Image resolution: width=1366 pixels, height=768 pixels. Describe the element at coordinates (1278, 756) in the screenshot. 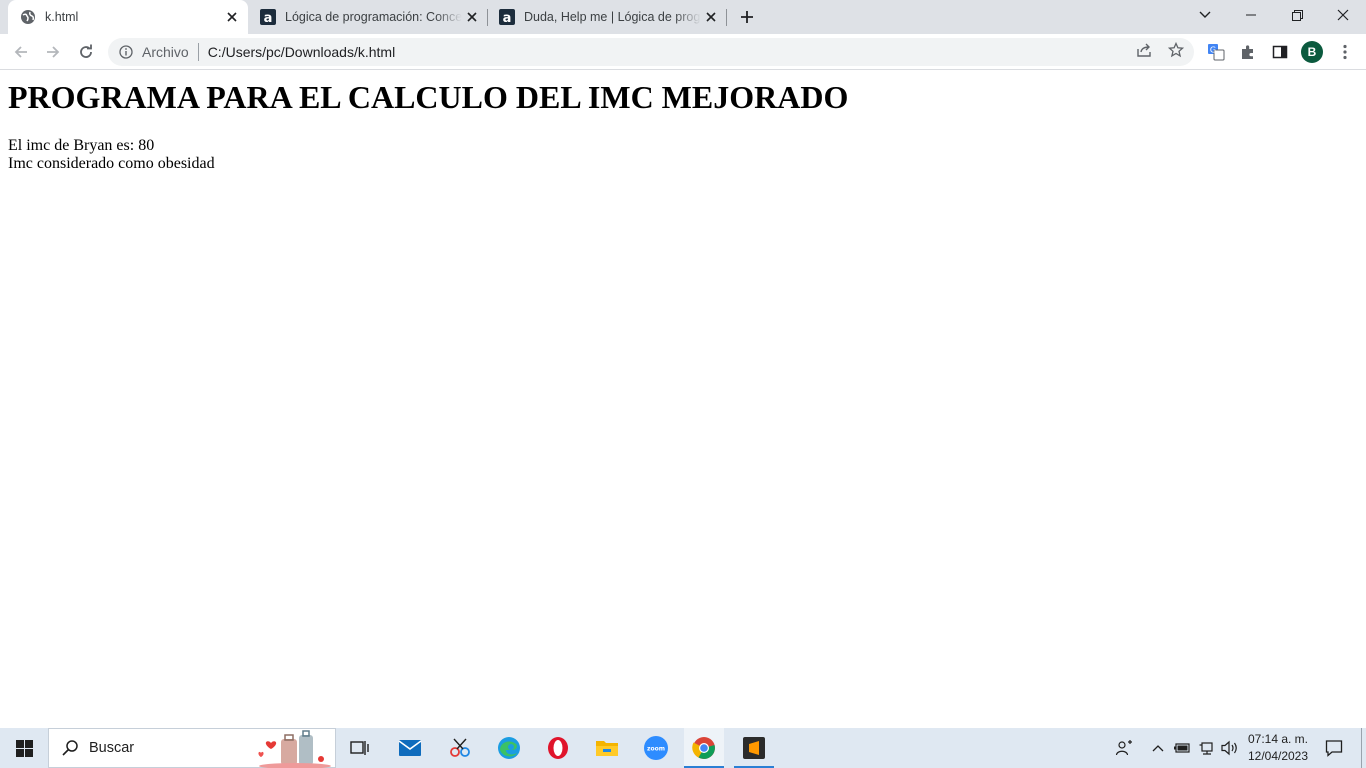

I see `clock-date: 12/04/2023` at that location.